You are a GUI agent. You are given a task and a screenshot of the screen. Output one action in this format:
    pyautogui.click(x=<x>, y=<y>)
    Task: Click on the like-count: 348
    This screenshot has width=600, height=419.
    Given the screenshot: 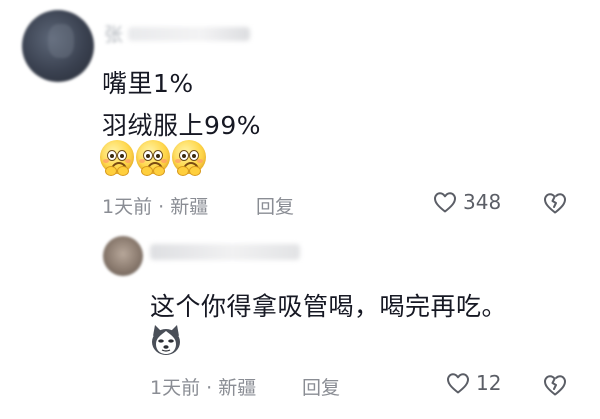 What is the action you would take?
    pyautogui.click(x=482, y=202)
    